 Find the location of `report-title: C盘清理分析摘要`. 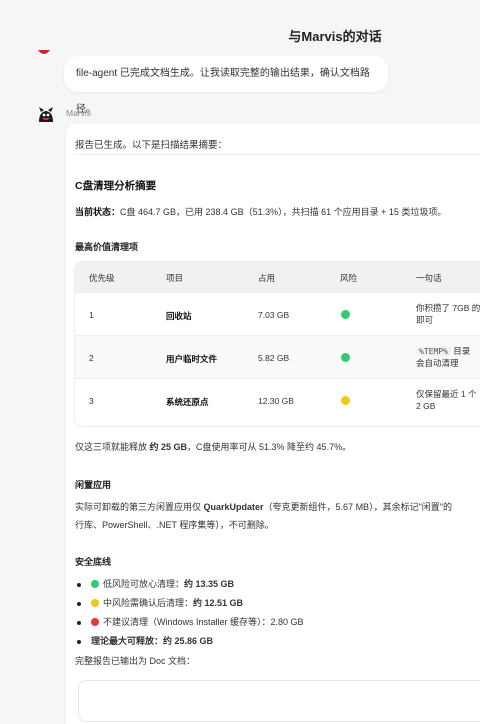

report-title: C盘清理分析摘要 is located at coordinates (116, 186).